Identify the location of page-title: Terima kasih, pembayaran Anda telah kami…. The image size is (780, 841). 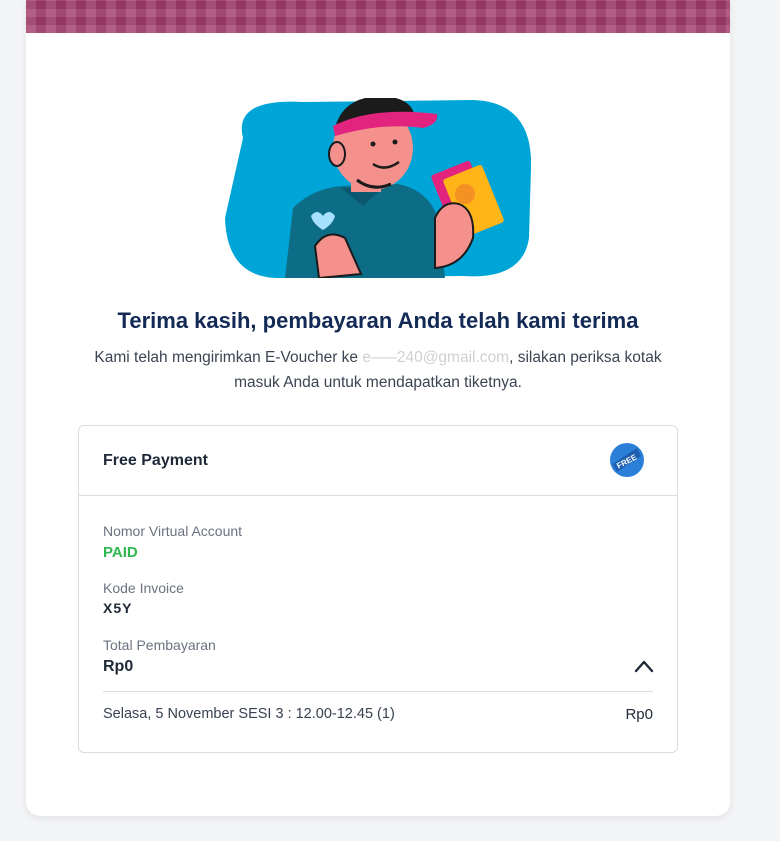
(378, 320).